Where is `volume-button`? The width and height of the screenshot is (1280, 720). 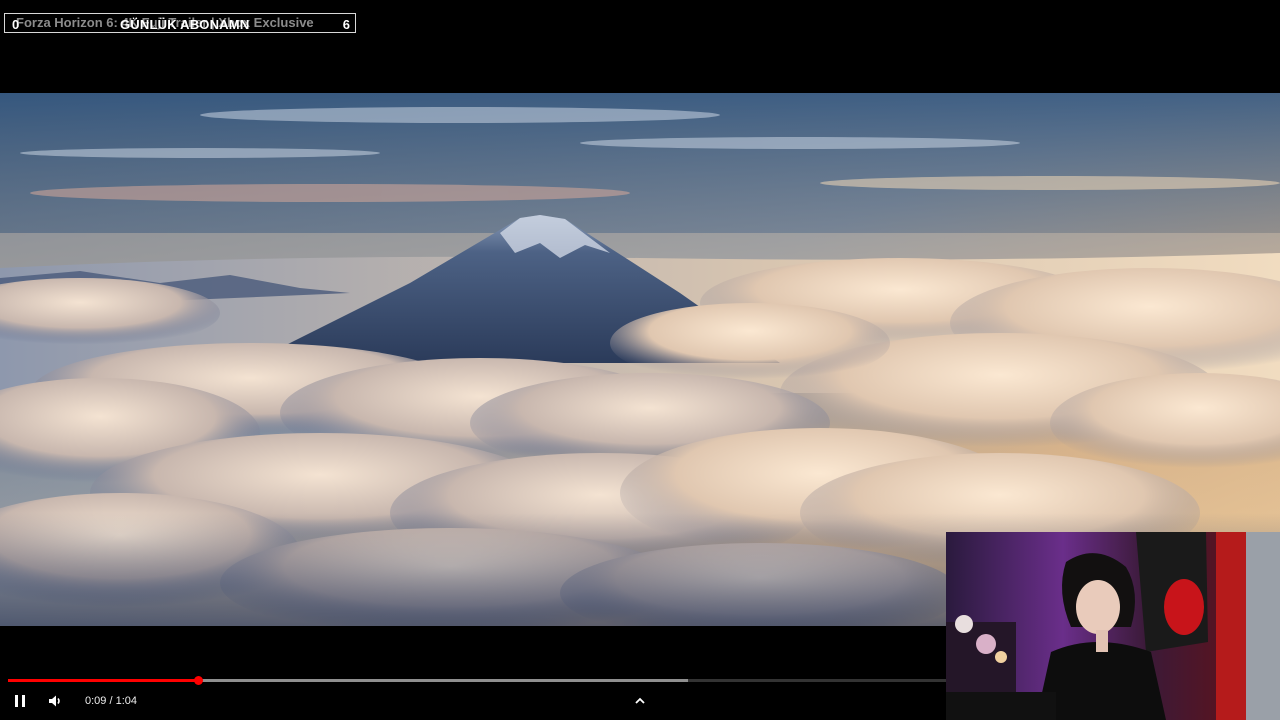
volume-button is located at coordinates (55, 701).